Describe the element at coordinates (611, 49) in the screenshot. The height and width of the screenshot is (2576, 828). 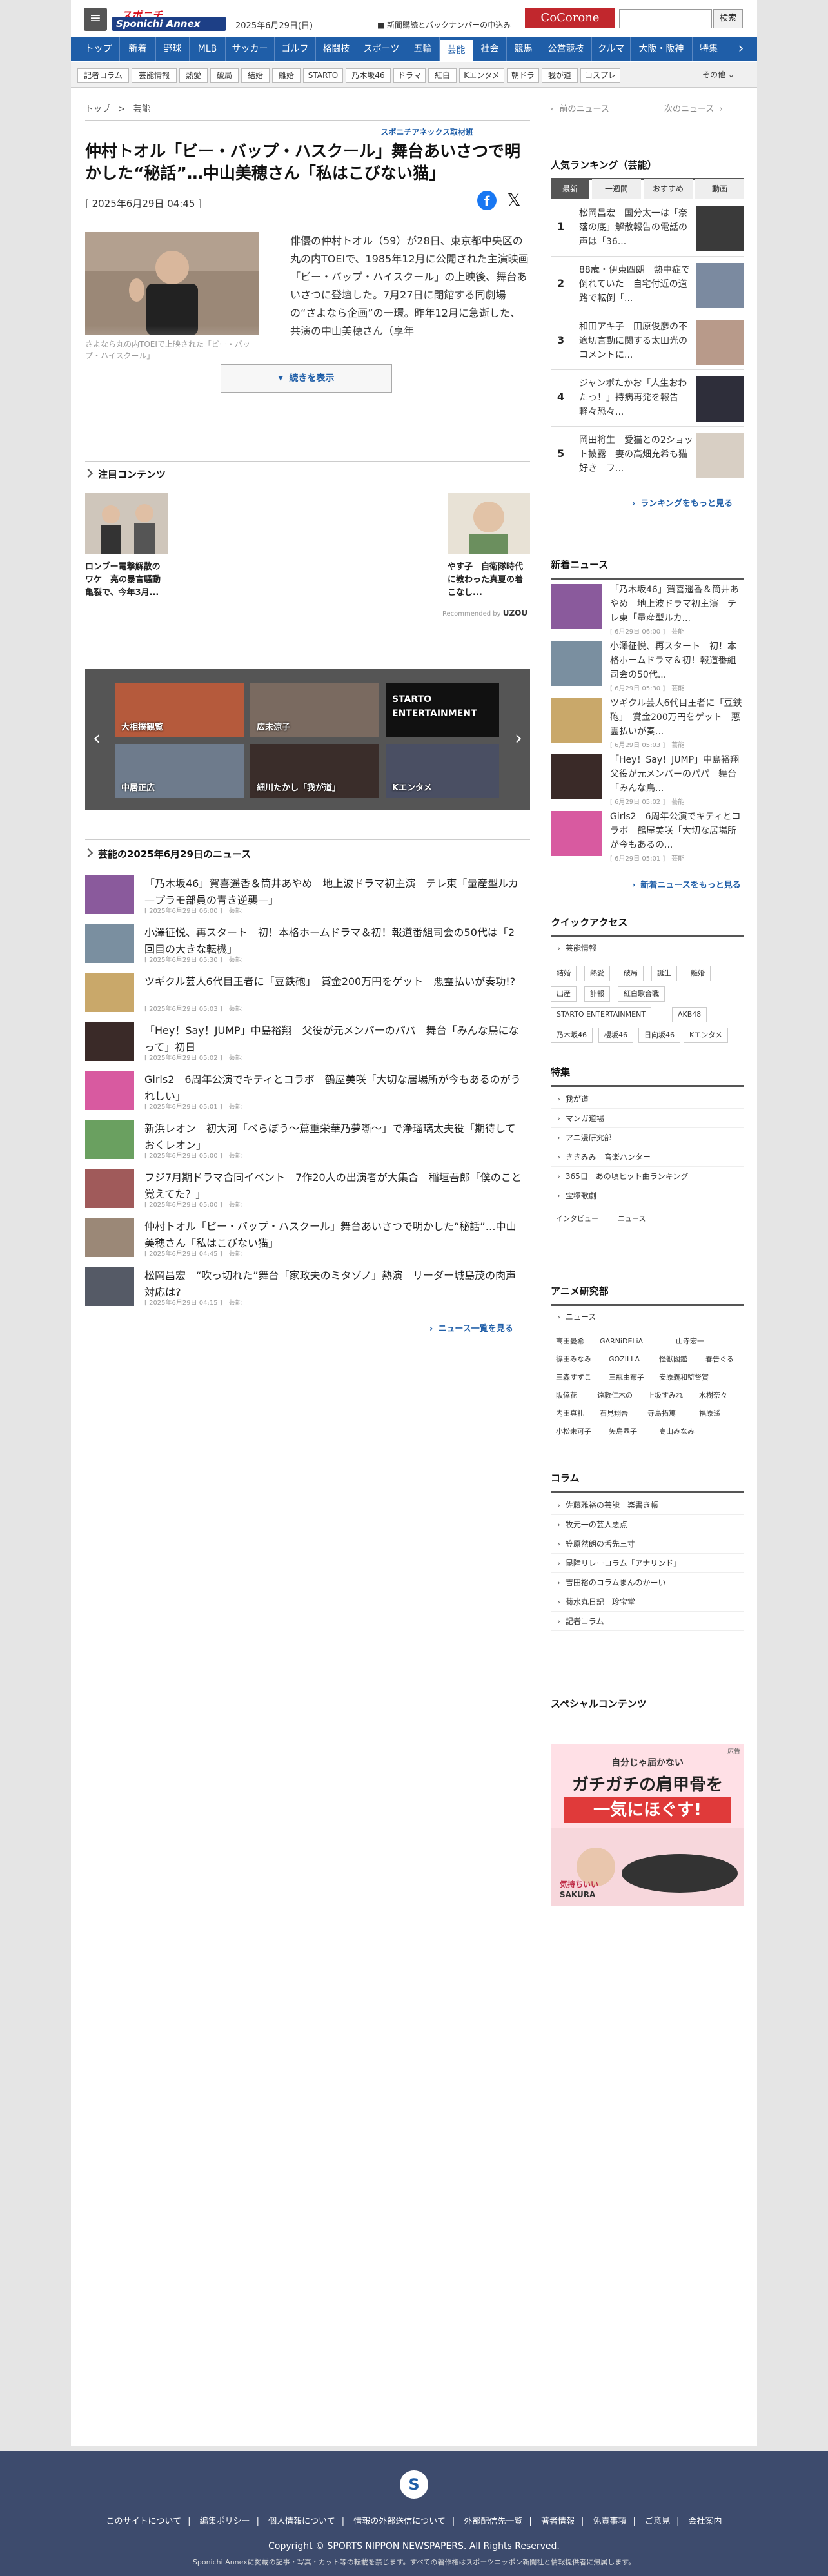
I see `nav-item-car: クルマ` at that location.